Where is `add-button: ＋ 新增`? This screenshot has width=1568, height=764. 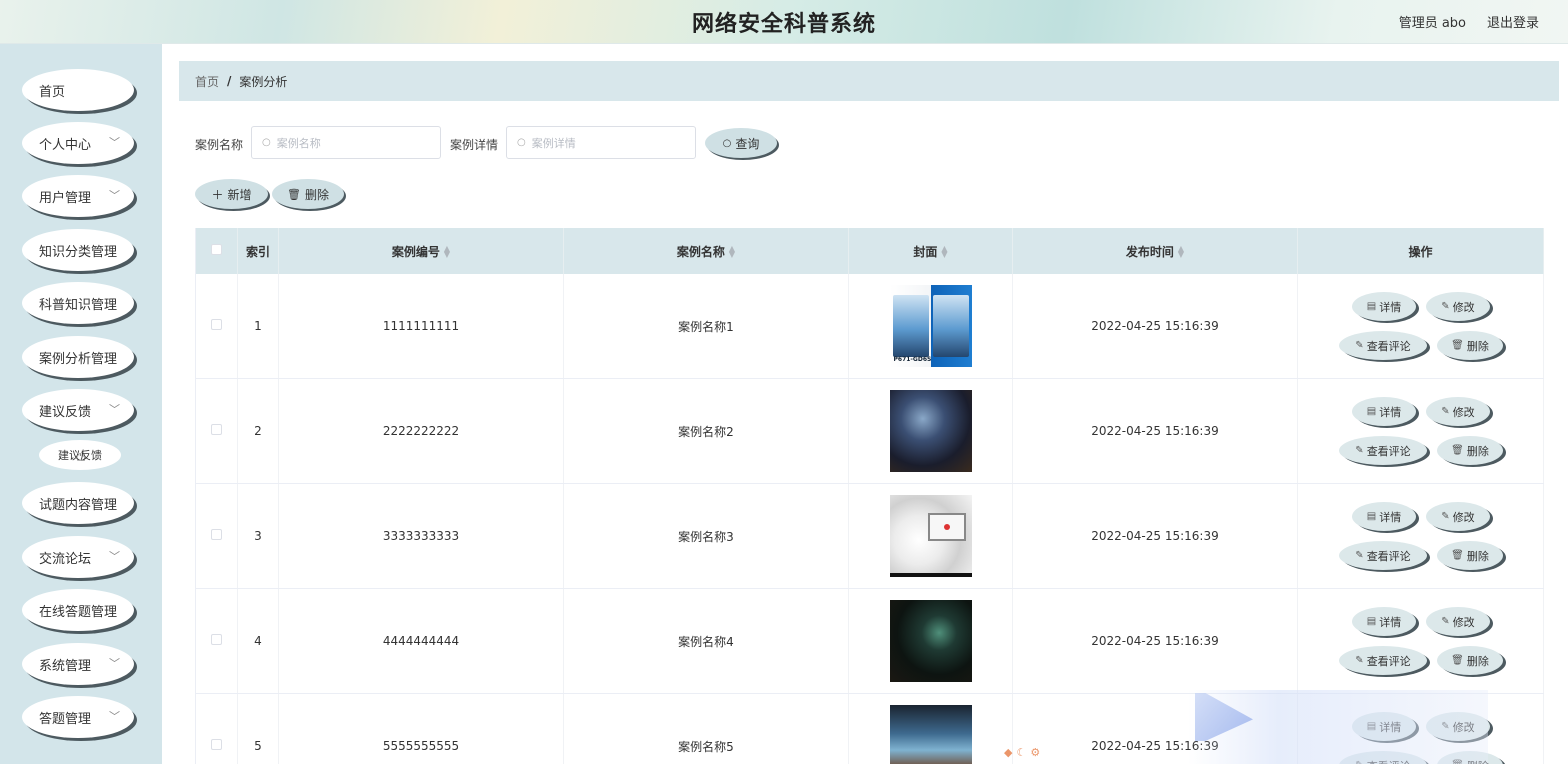 add-button: ＋ 新增 is located at coordinates (231, 194).